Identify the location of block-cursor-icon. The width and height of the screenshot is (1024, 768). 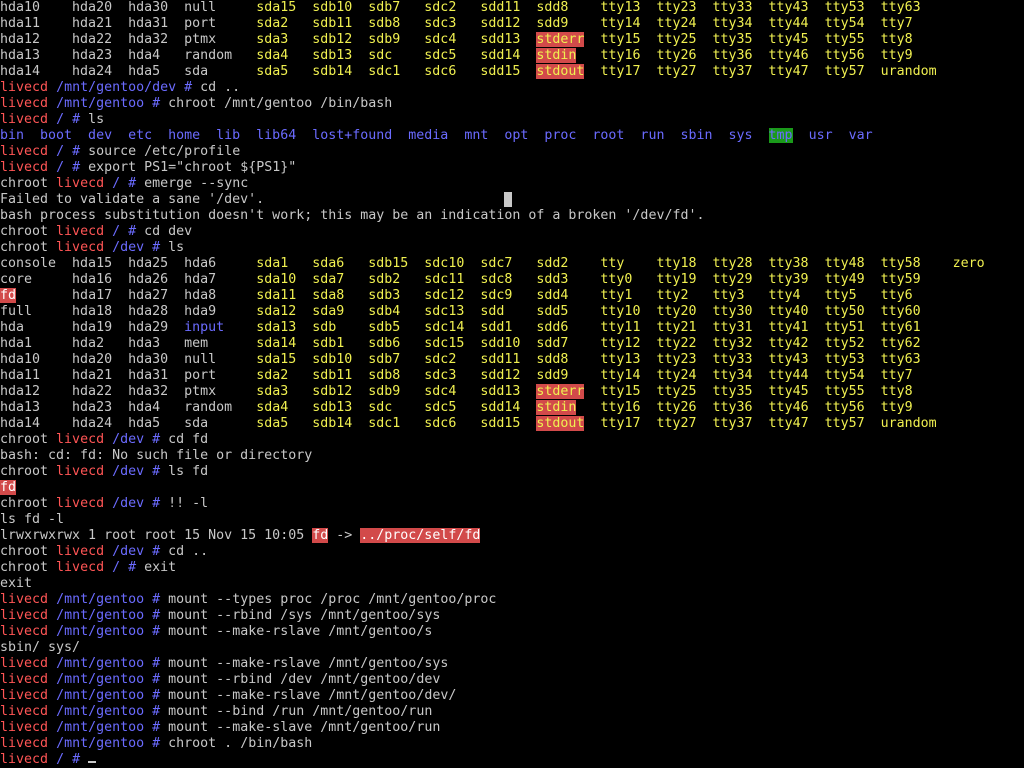
(92, 762).